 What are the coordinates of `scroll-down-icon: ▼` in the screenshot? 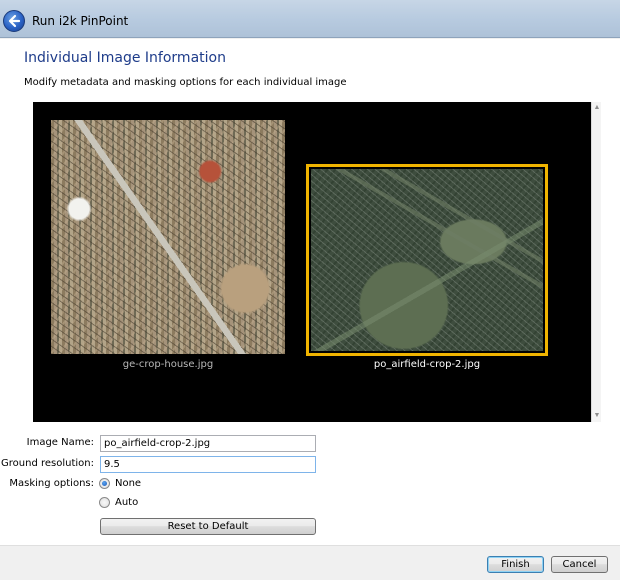 It's located at (597, 416).